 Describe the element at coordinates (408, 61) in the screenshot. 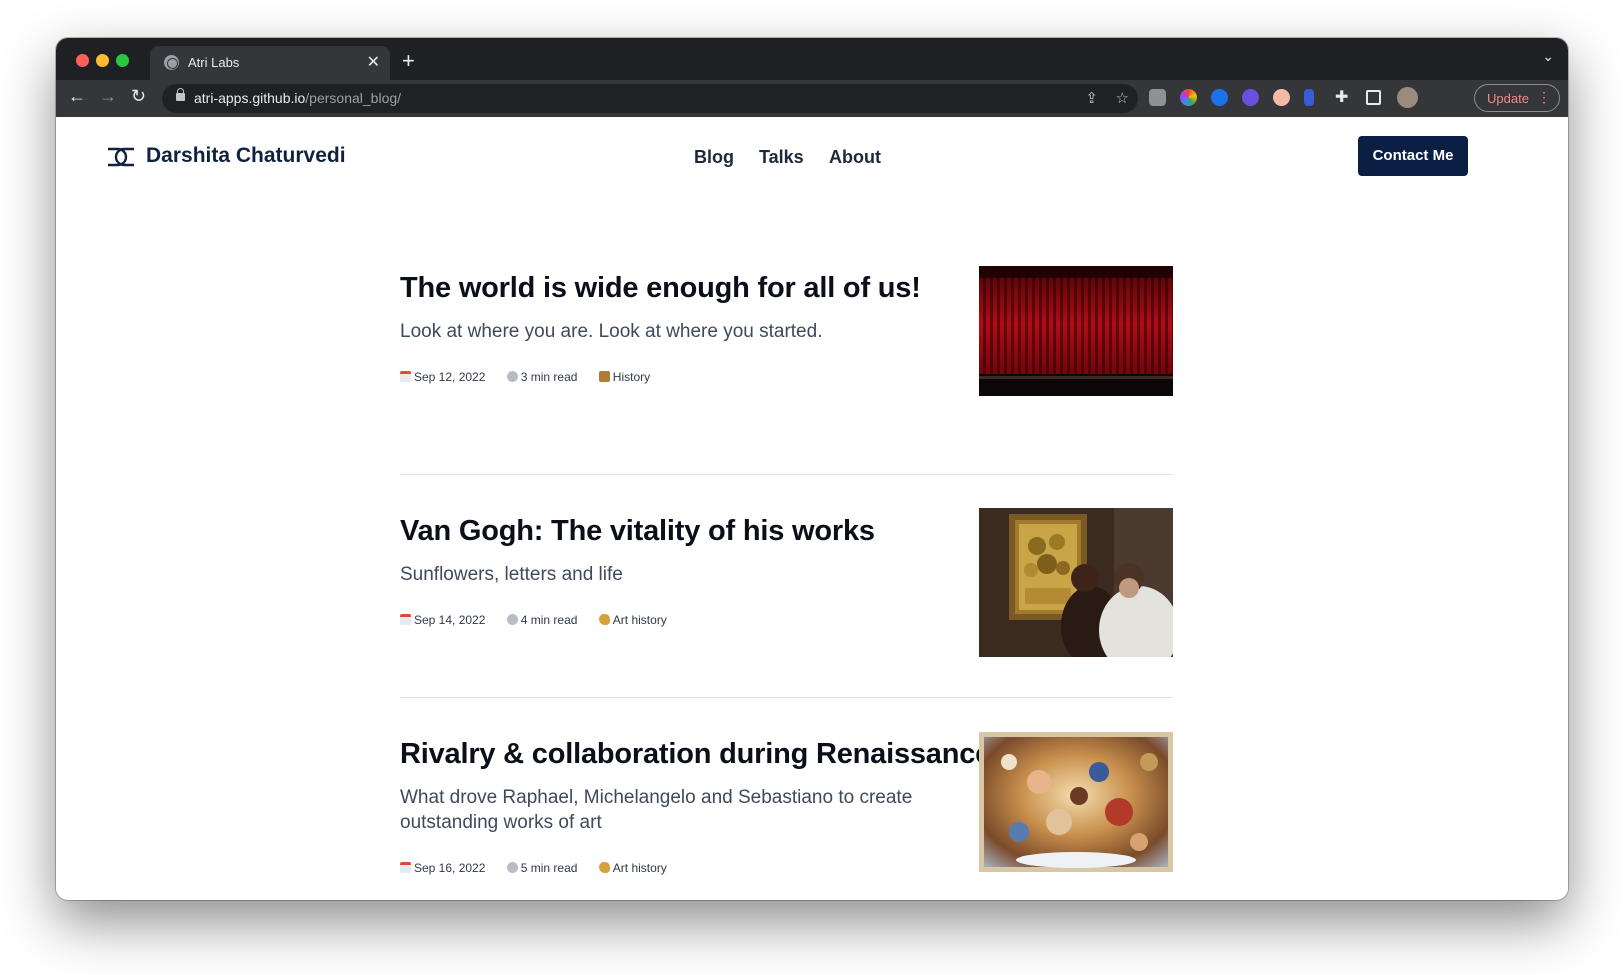

I see `new-tab-button: +` at that location.